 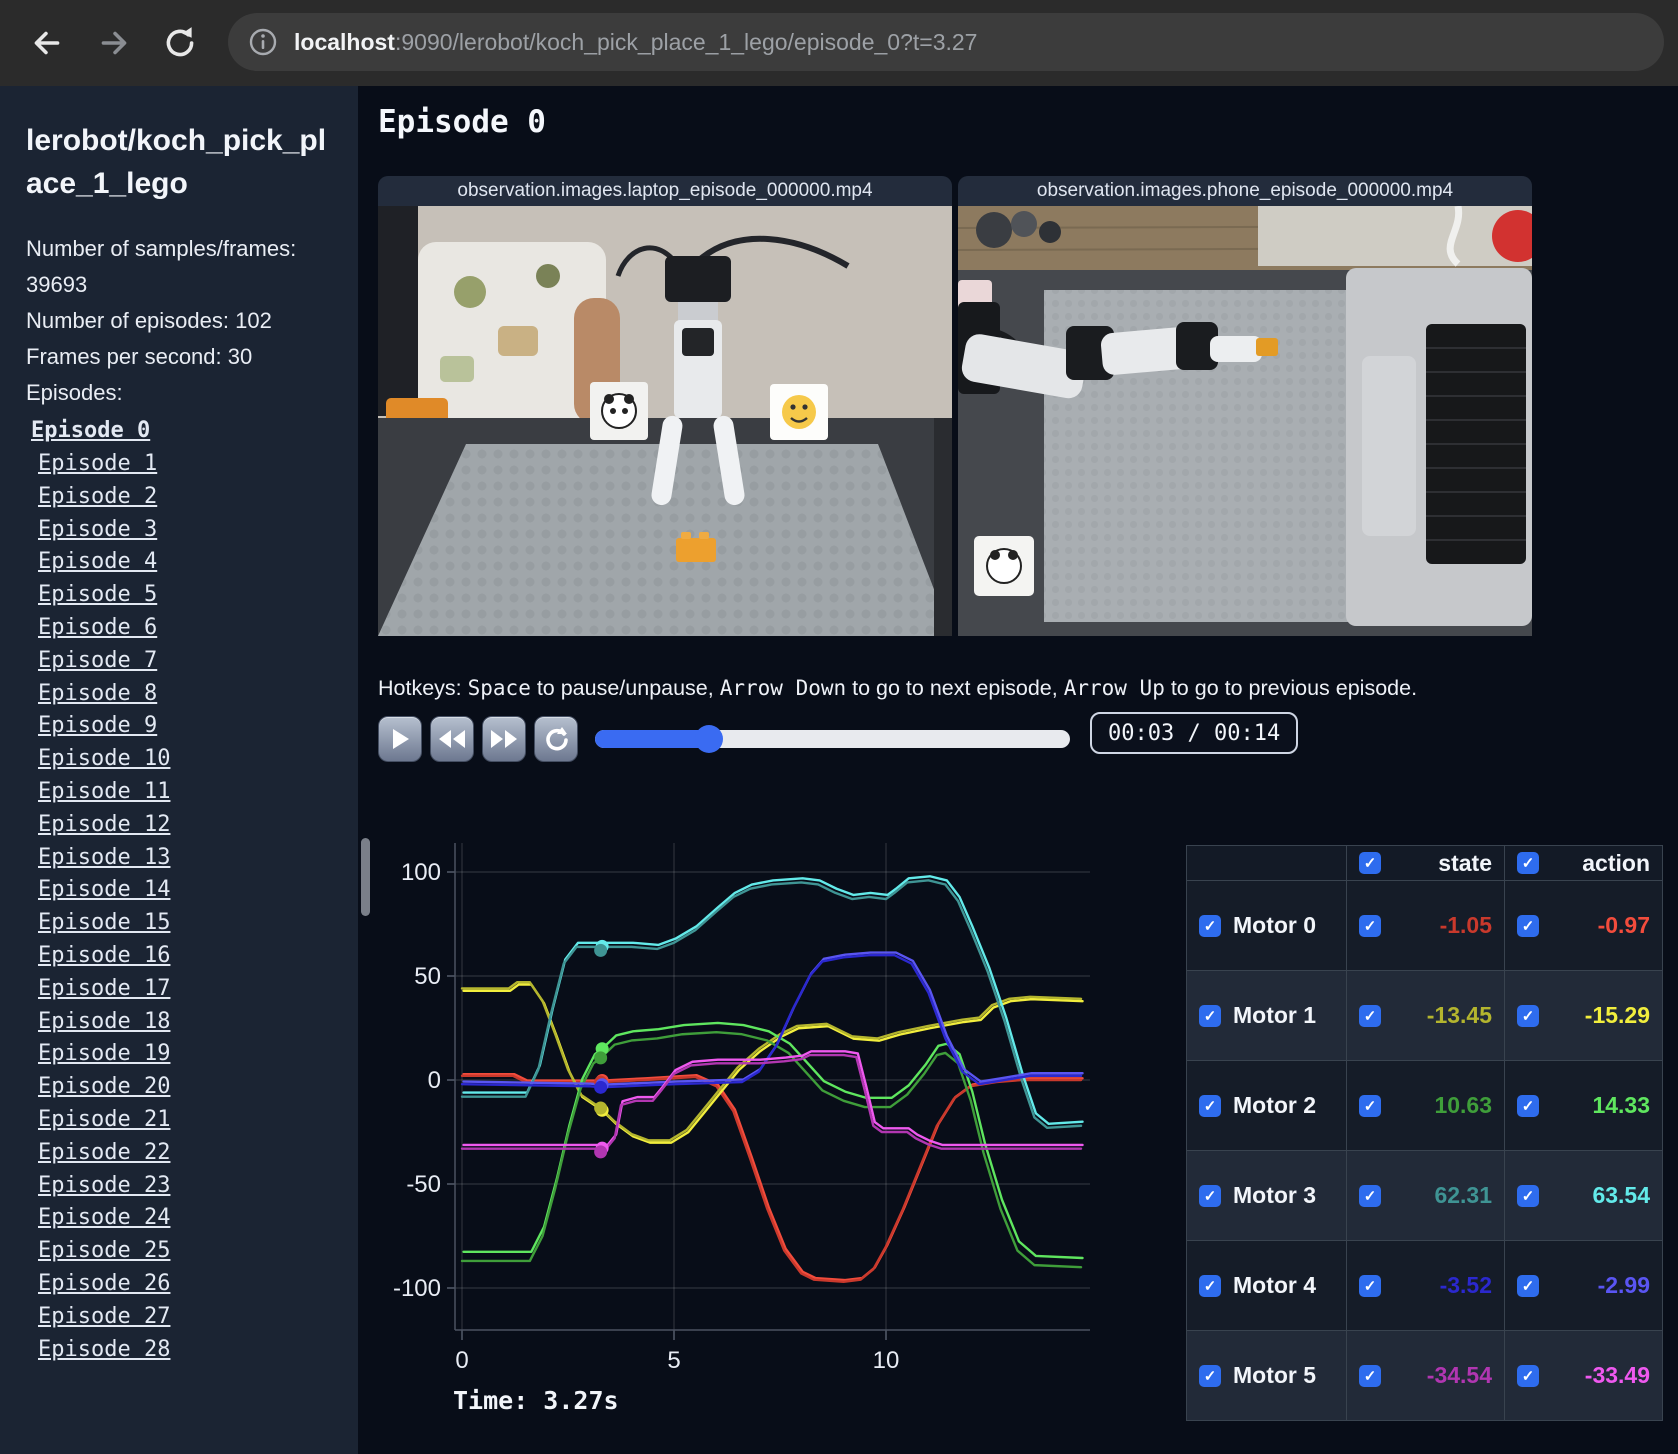 I want to click on motor-label: Motor 0, so click(x=1275, y=925).